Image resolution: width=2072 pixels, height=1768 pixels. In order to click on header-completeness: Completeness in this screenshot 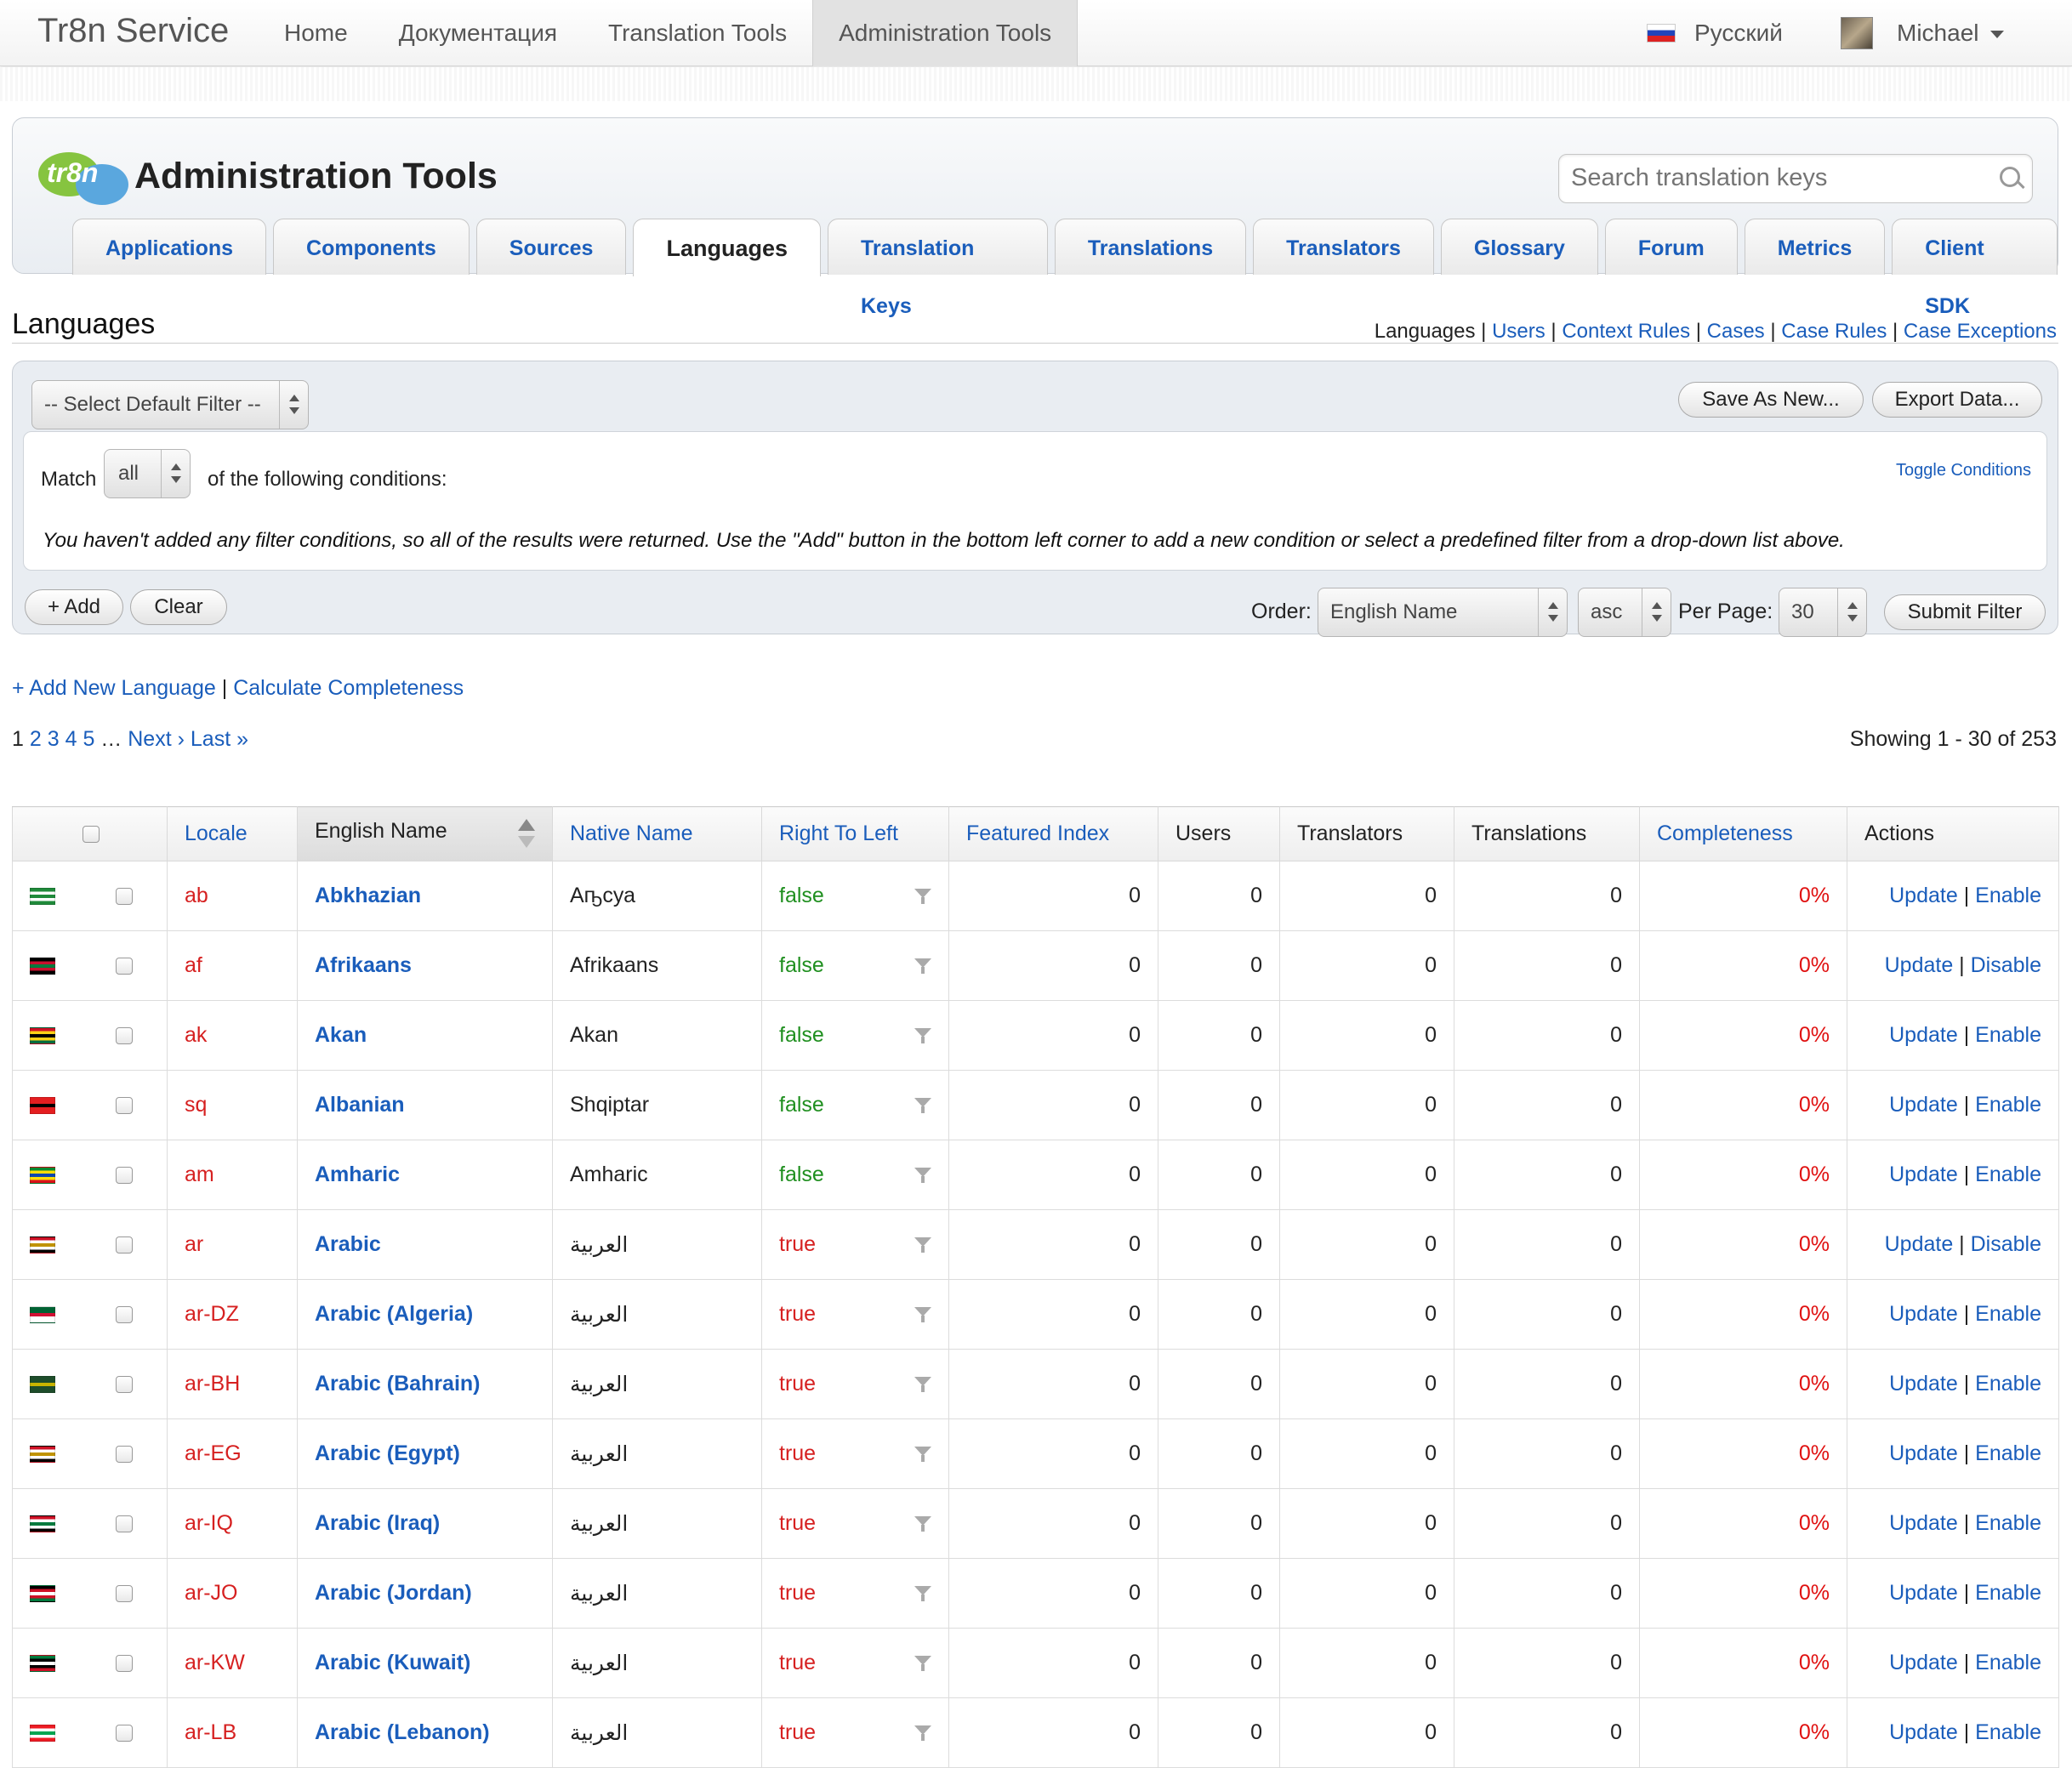, I will do `click(1743, 833)`.